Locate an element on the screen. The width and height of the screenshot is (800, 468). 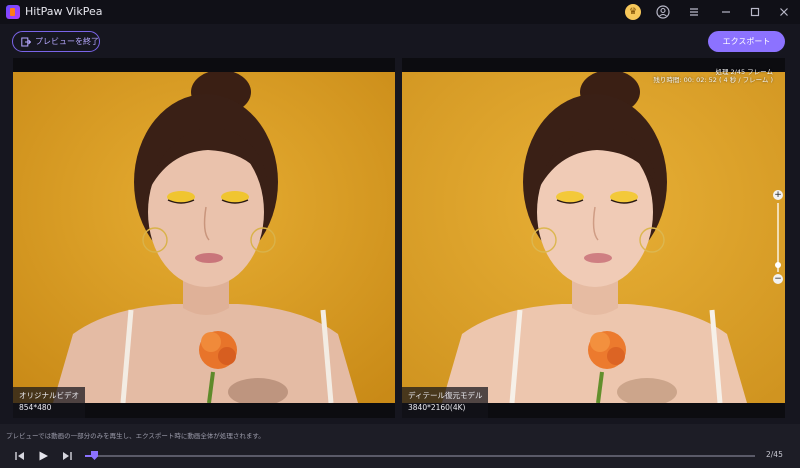
play-button is located at coordinates (43, 456).